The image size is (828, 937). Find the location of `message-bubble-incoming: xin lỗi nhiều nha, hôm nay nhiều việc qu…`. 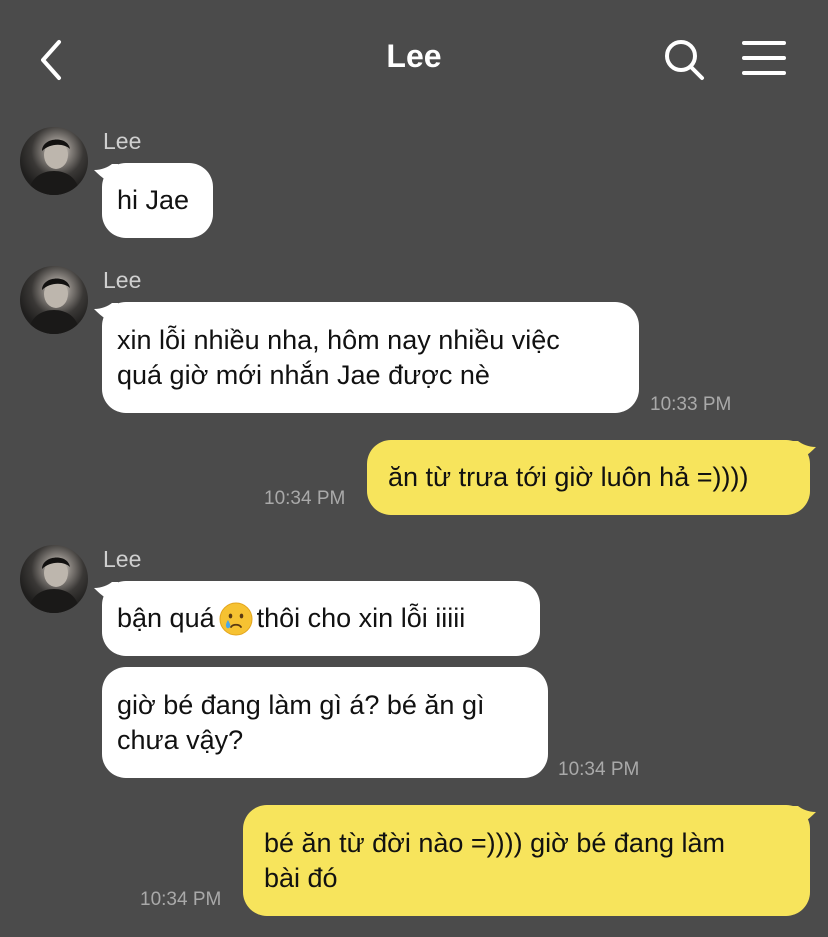

message-bubble-incoming: xin lỗi nhiều nha, hôm nay nhiều việc qu… is located at coordinates (370, 357).